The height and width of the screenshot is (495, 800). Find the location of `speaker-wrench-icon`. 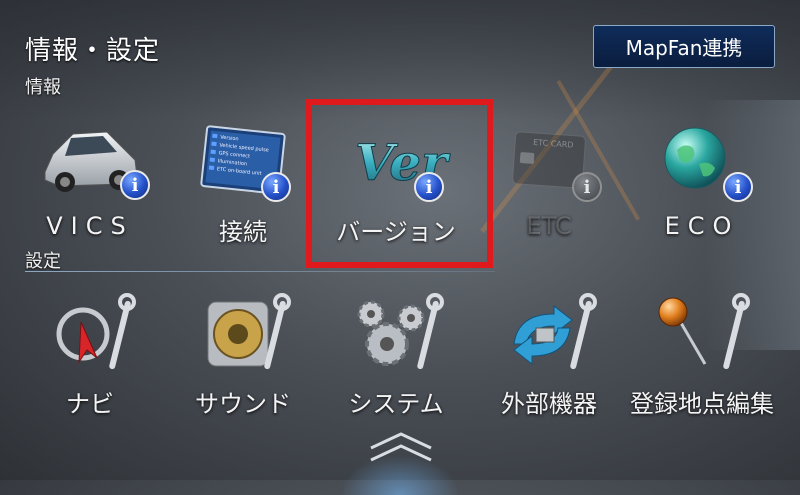

speaker-wrench-icon is located at coordinates (249, 331).